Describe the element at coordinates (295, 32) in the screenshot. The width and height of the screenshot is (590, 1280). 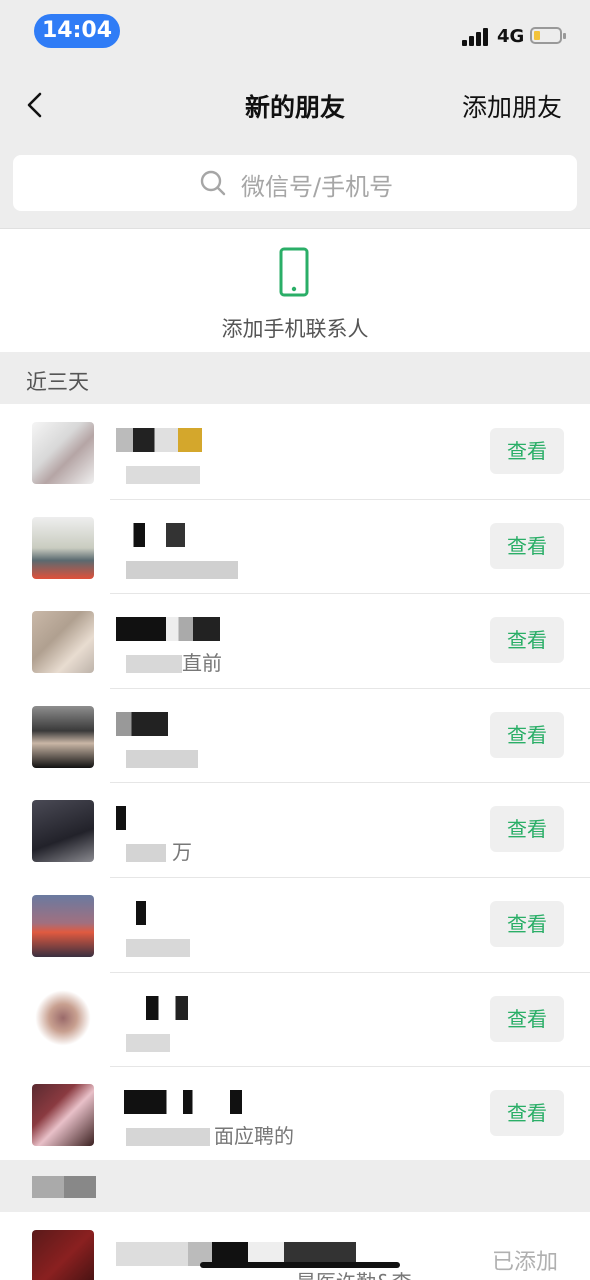
I see `status-bar: 14:04 4G` at that location.